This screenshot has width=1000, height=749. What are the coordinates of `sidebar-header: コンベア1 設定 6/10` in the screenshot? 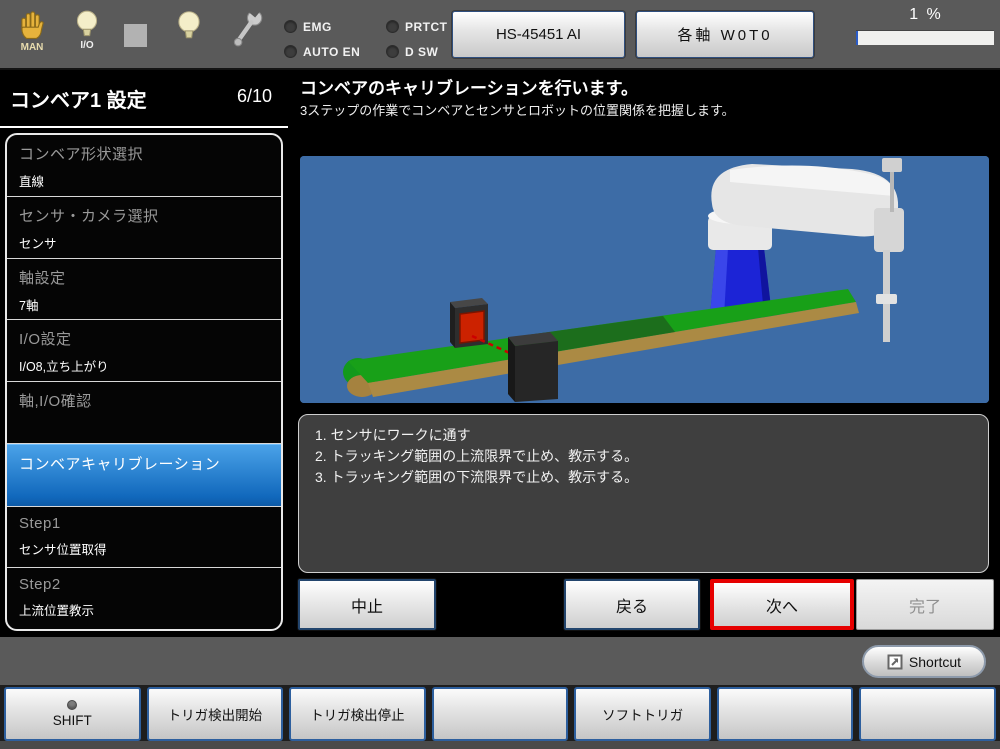 It's located at (144, 98).